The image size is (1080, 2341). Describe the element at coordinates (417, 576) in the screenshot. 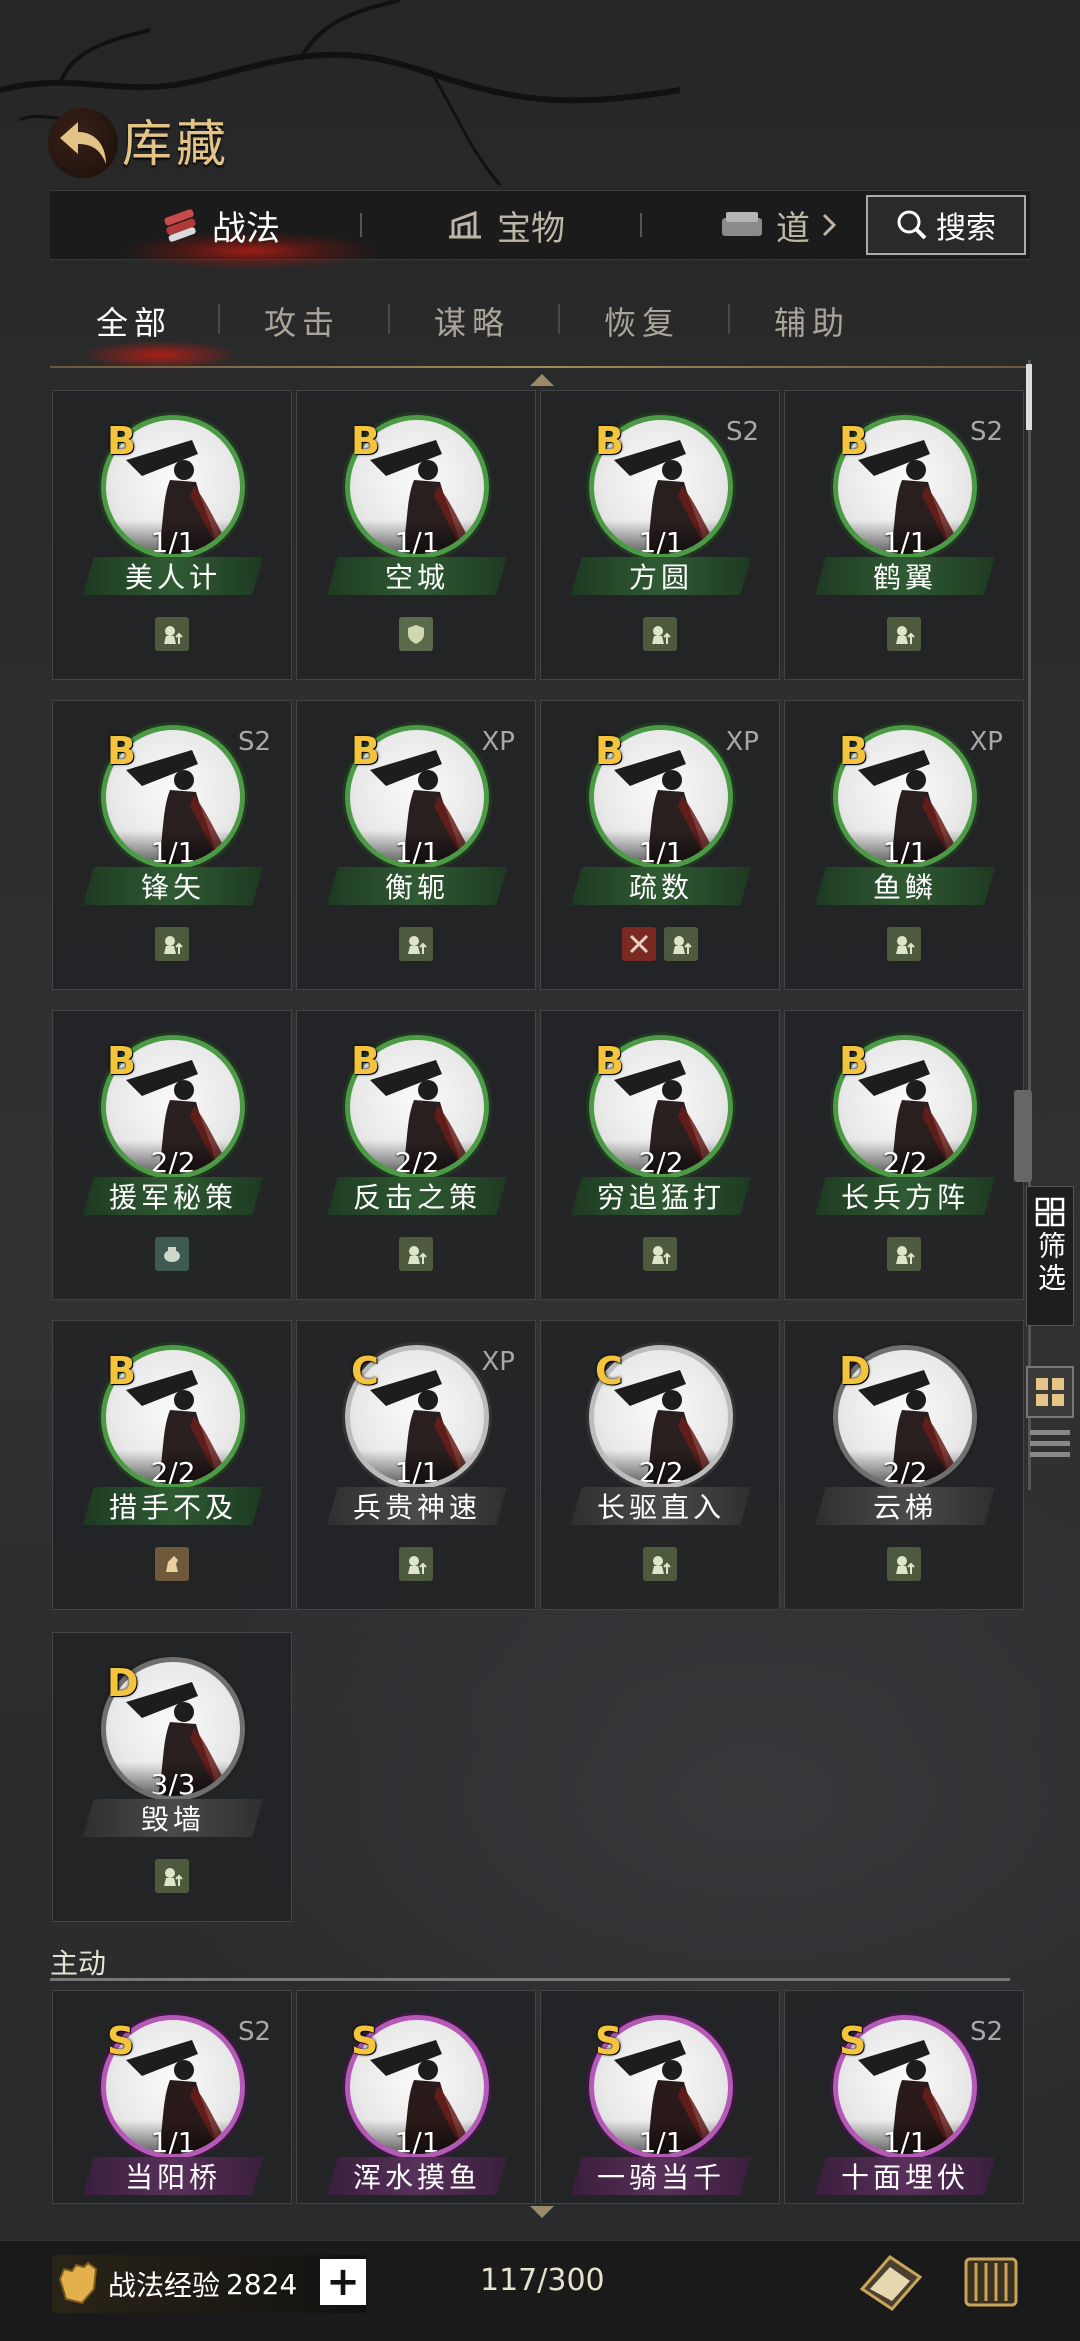

I see `skill-name: 空城` at that location.